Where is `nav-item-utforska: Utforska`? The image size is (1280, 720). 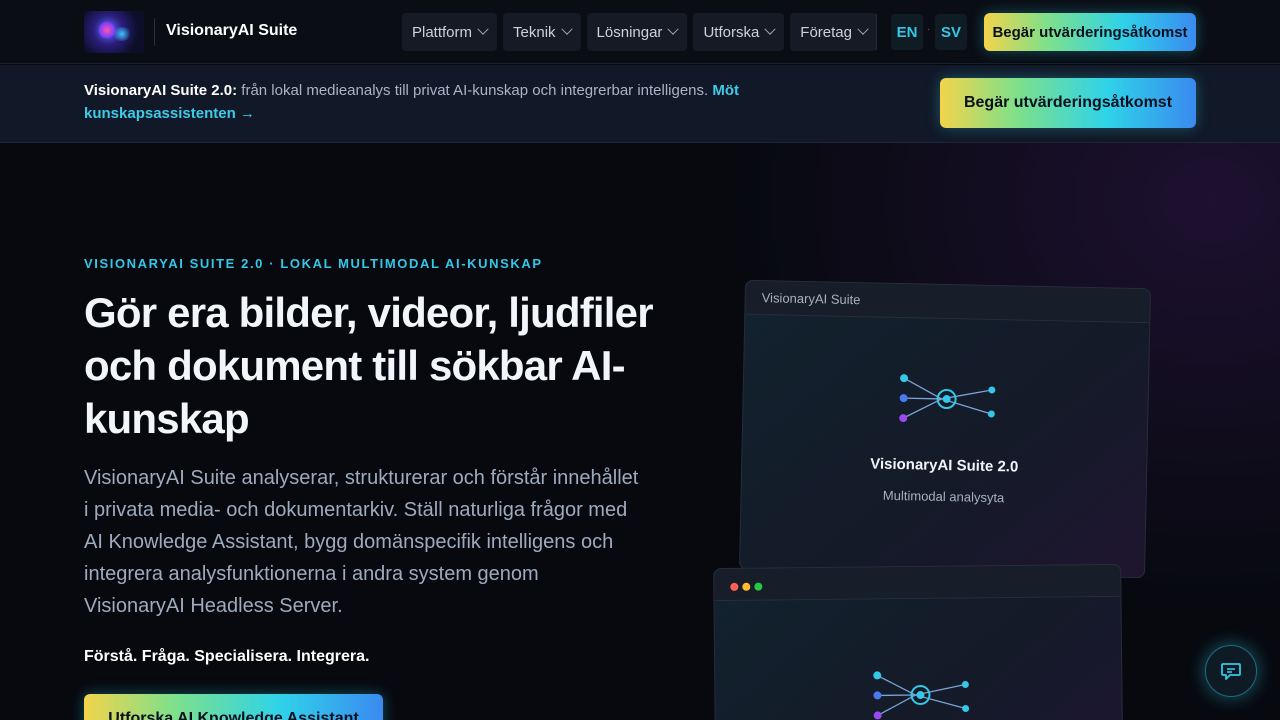 nav-item-utforska: Utforska is located at coordinates (739, 32).